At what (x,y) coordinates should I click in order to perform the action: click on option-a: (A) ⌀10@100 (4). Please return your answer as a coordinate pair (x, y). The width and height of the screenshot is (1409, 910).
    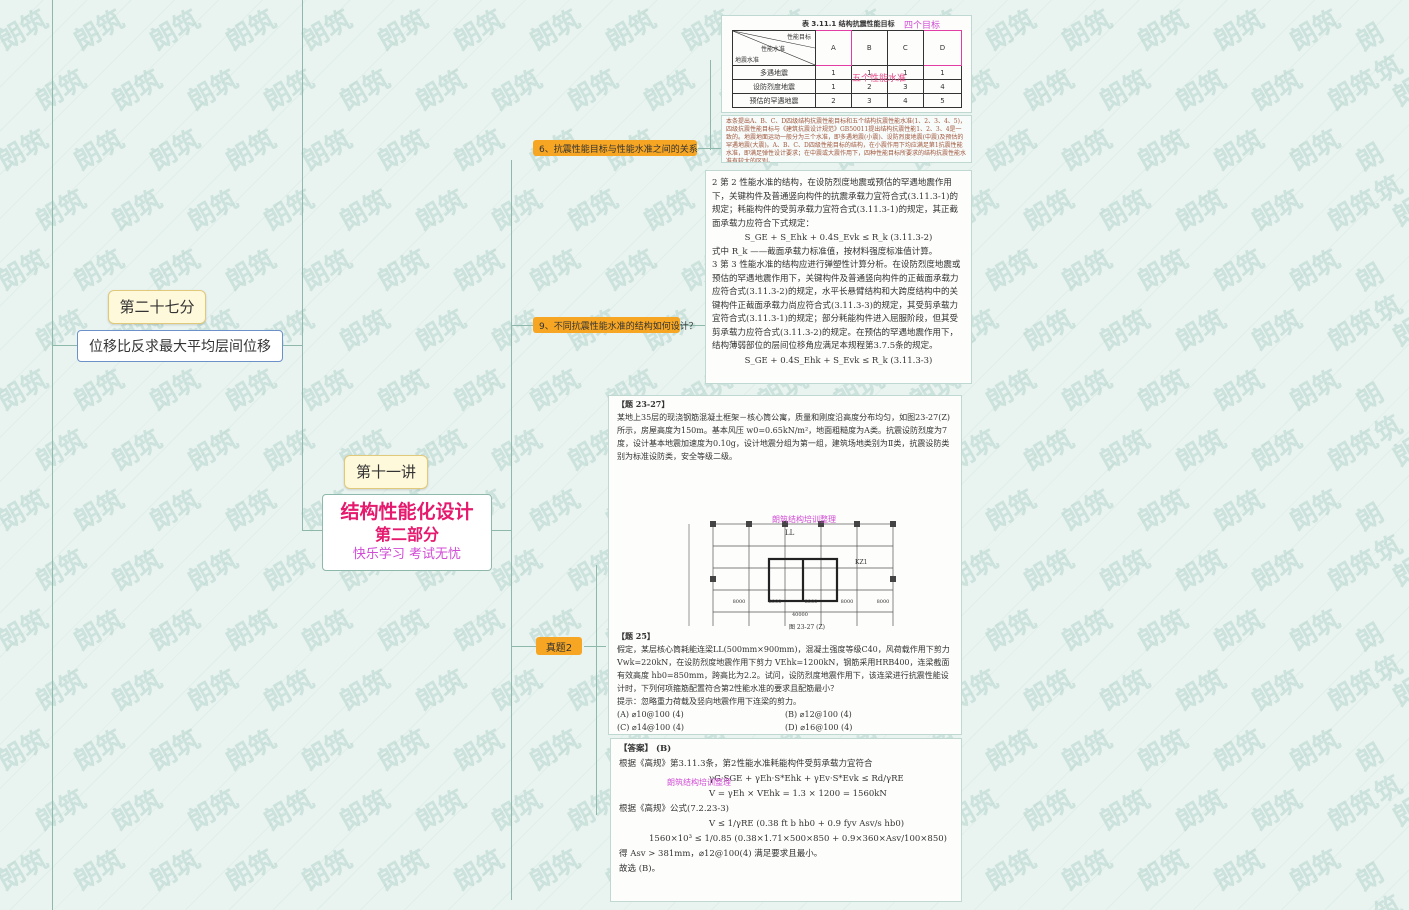
    Looking at the image, I should click on (701, 714).